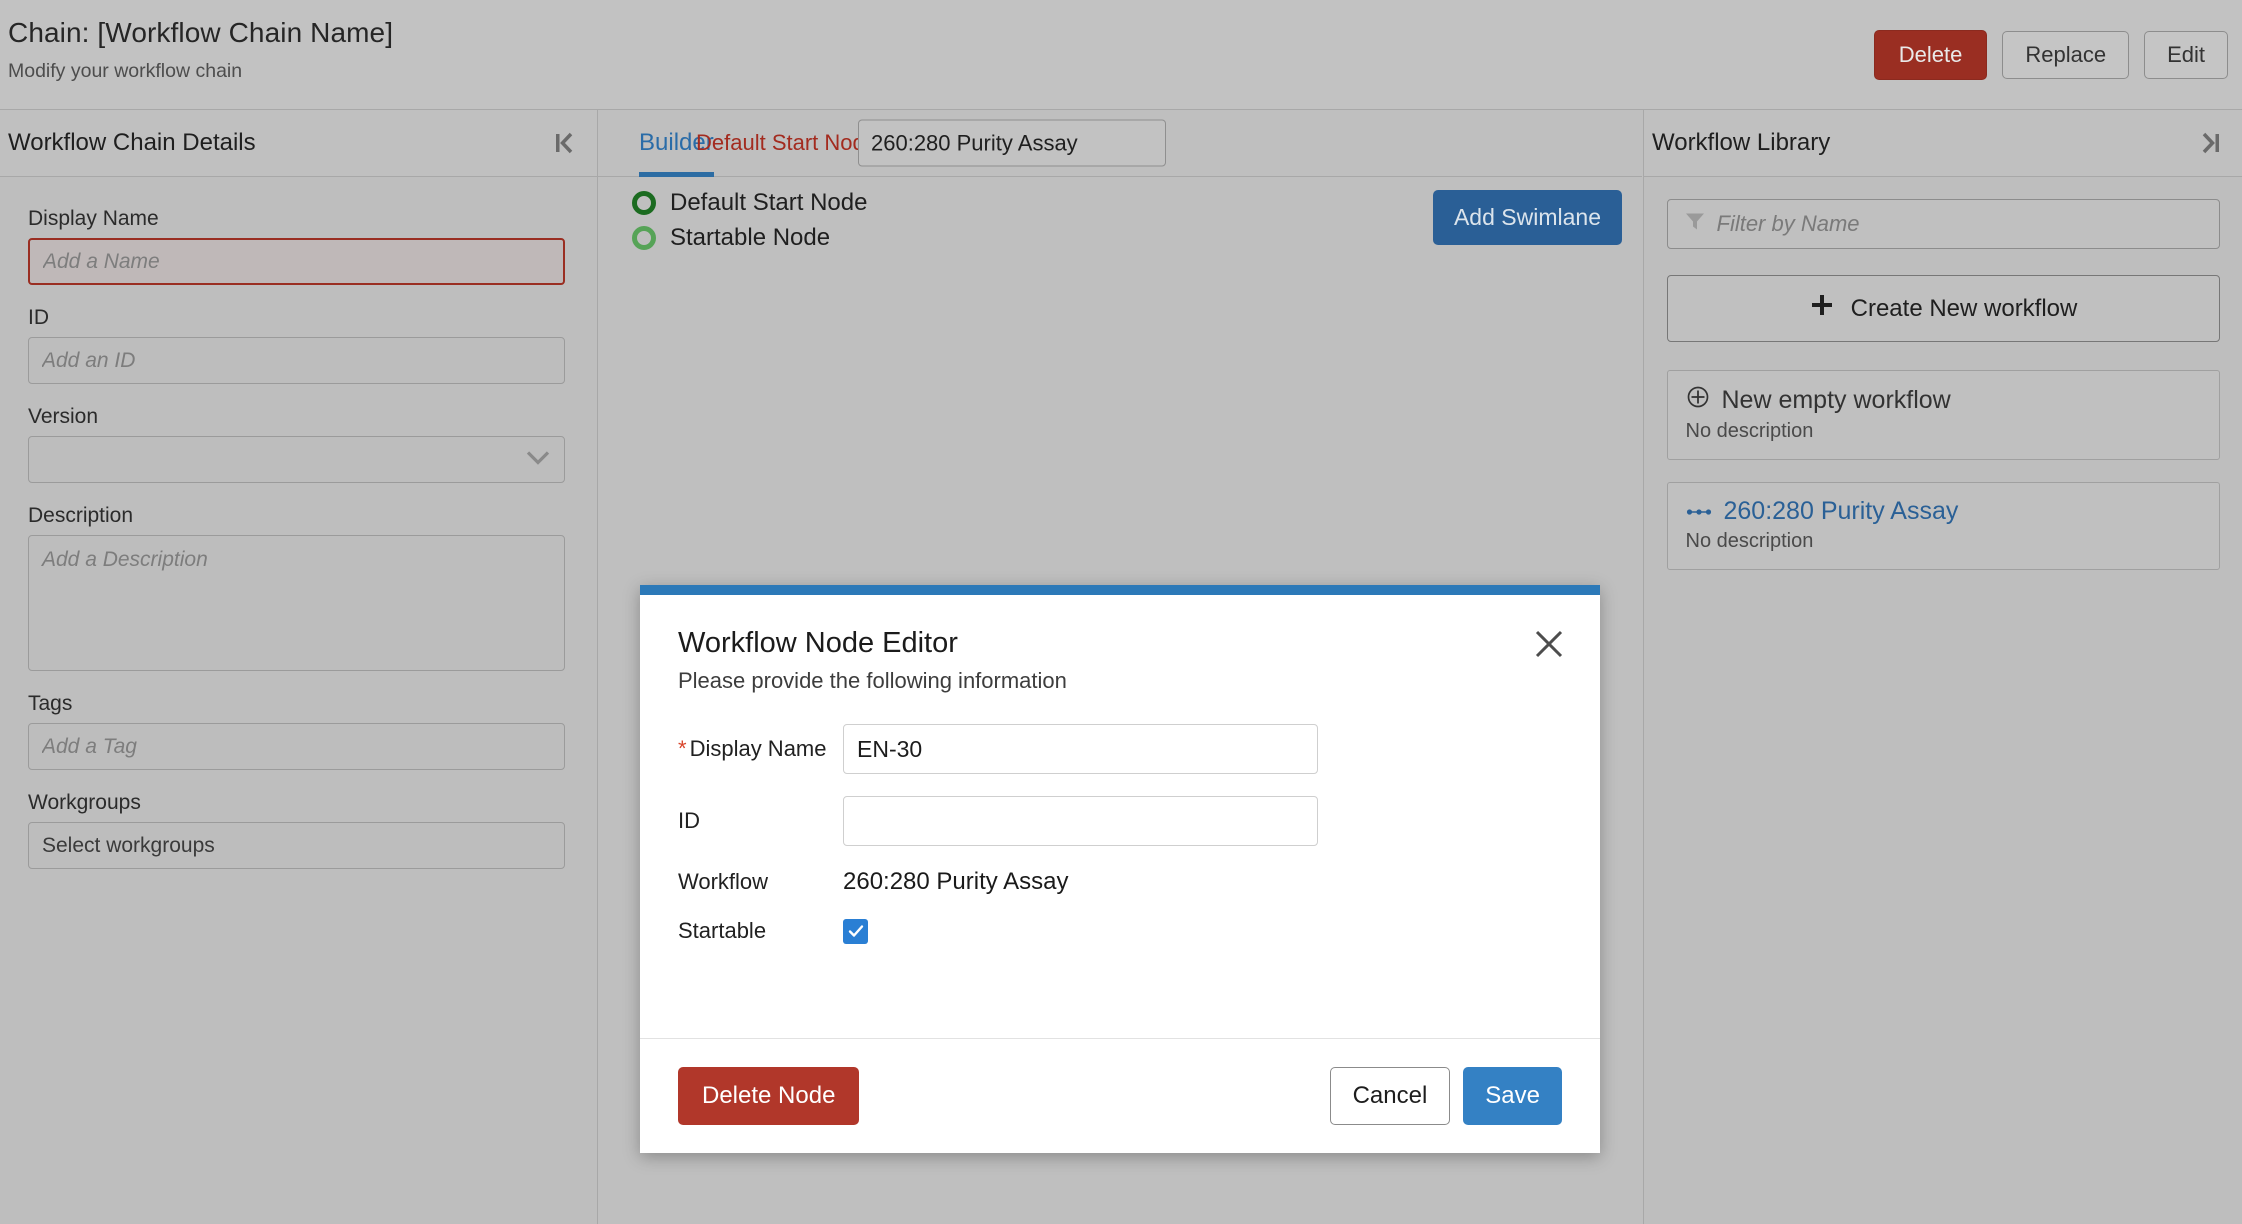 This screenshot has height=1224, width=2242. I want to click on header-actions: Delete Replace Edit, so click(2050, 55).